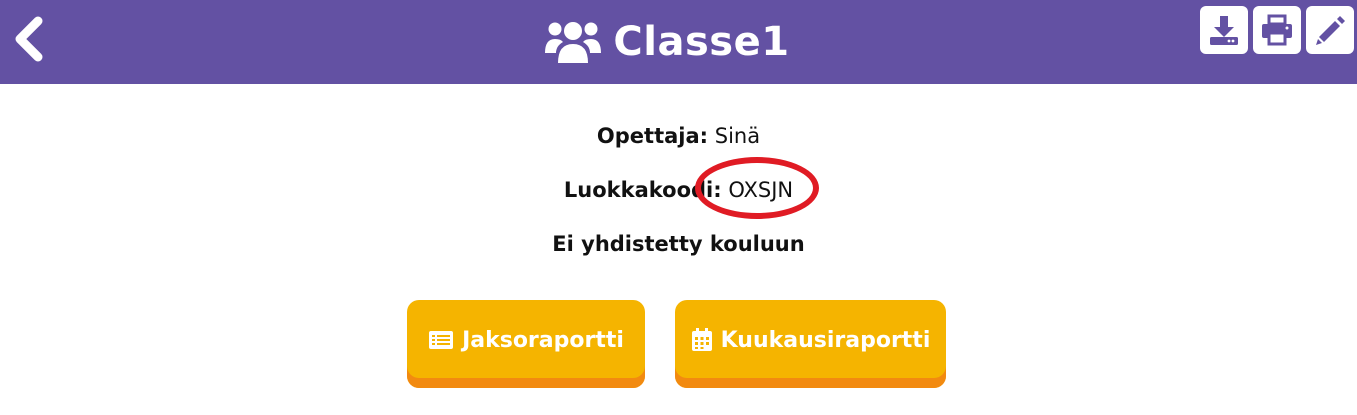 The height and width of the screenshot is (415, 1357). What do you see at coordinates (701, 339) in the screenshot?
I see `calendar-icon` at bounding box center [701, 339].